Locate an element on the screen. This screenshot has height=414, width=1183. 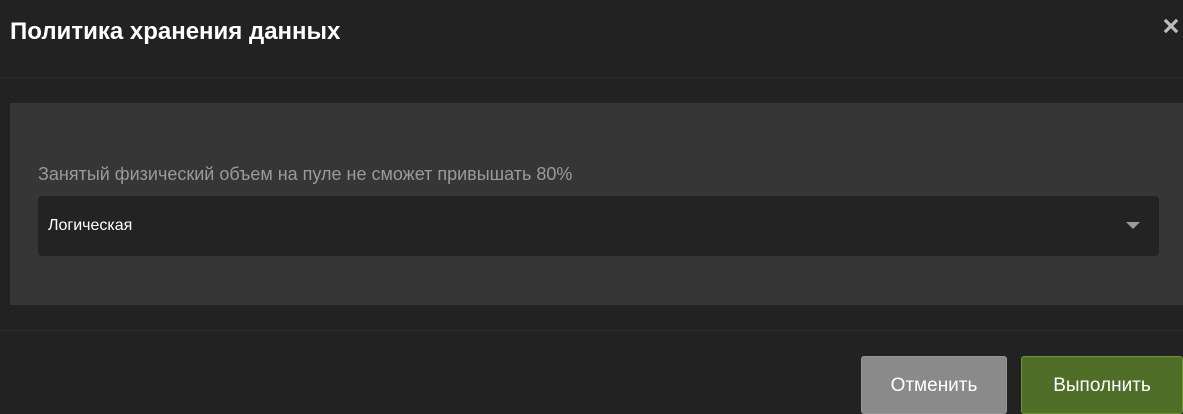
close-icon is located at coordinates (1173, 26).